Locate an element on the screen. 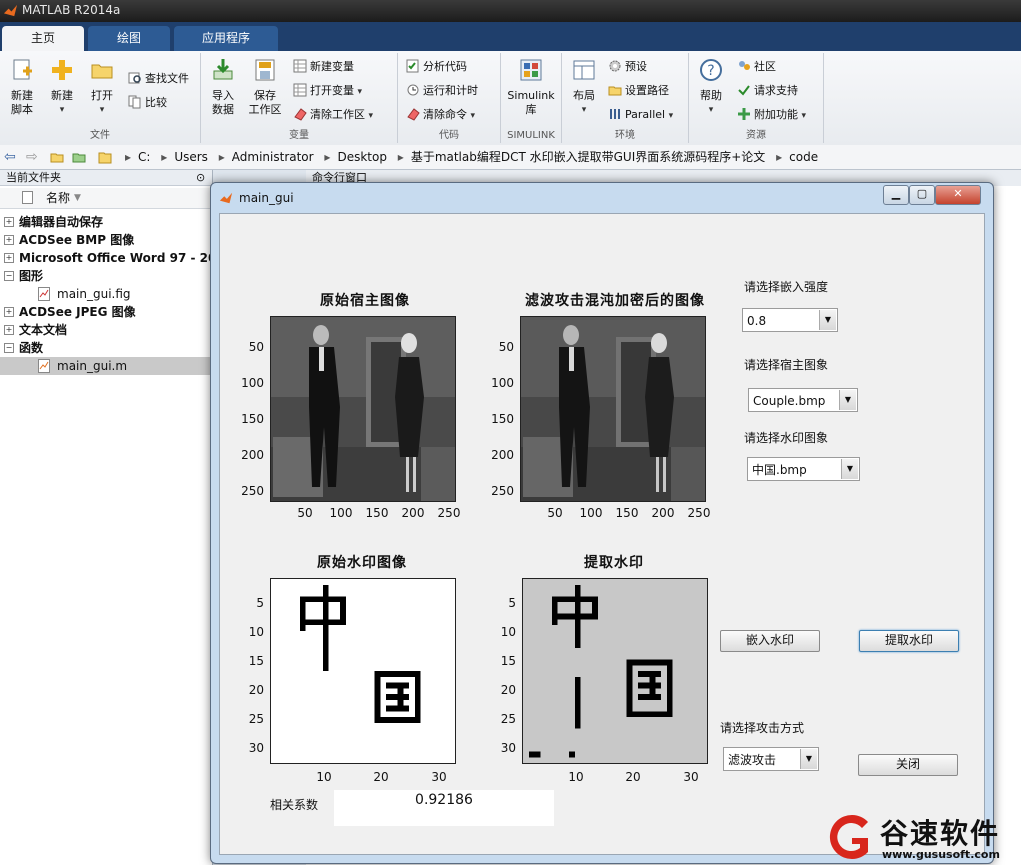 The width and height of the screenshot is (1021, 865). axes2-xtick: 200 is located at coordinates (663, 513).